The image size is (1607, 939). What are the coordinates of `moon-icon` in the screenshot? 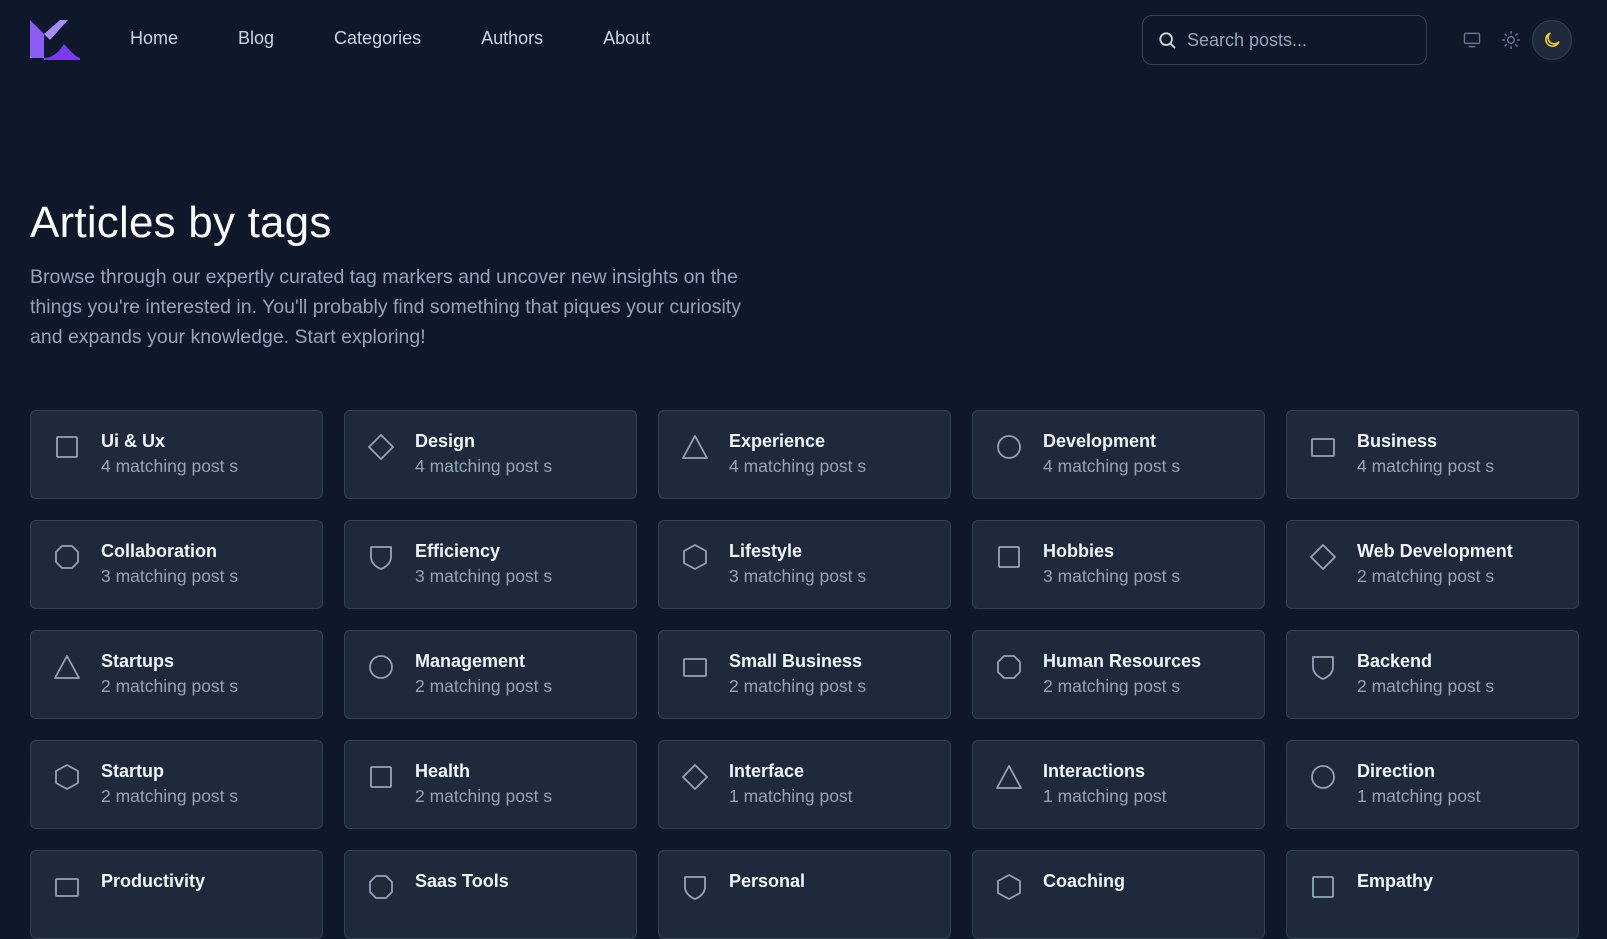 It's located at (1552, 39).